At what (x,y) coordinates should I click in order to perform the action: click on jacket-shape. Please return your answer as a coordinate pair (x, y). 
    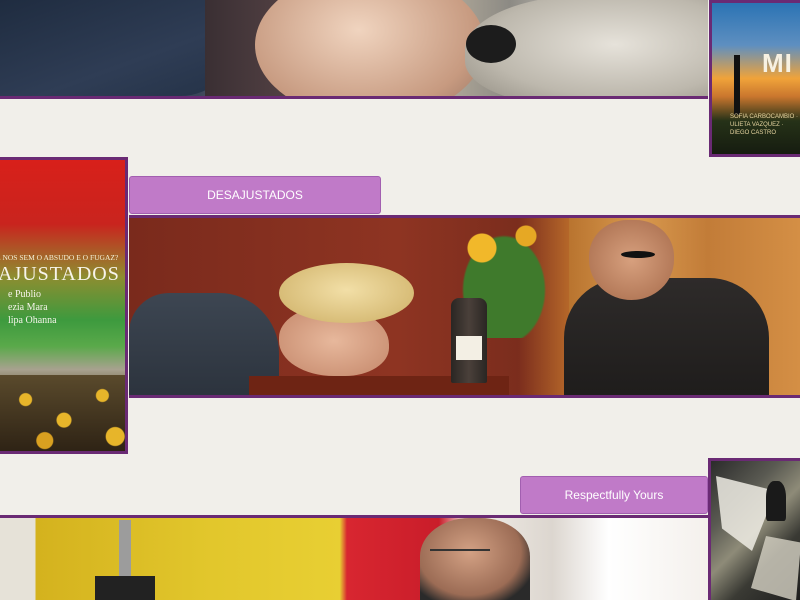
    Looking at the image, I should click on (120, 48).